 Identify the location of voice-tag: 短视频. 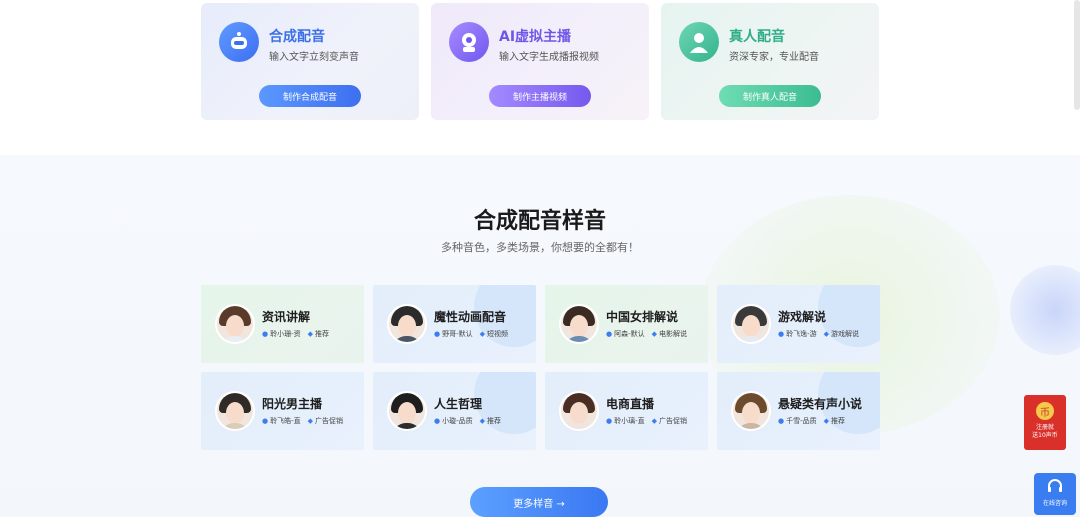
(498, 334).